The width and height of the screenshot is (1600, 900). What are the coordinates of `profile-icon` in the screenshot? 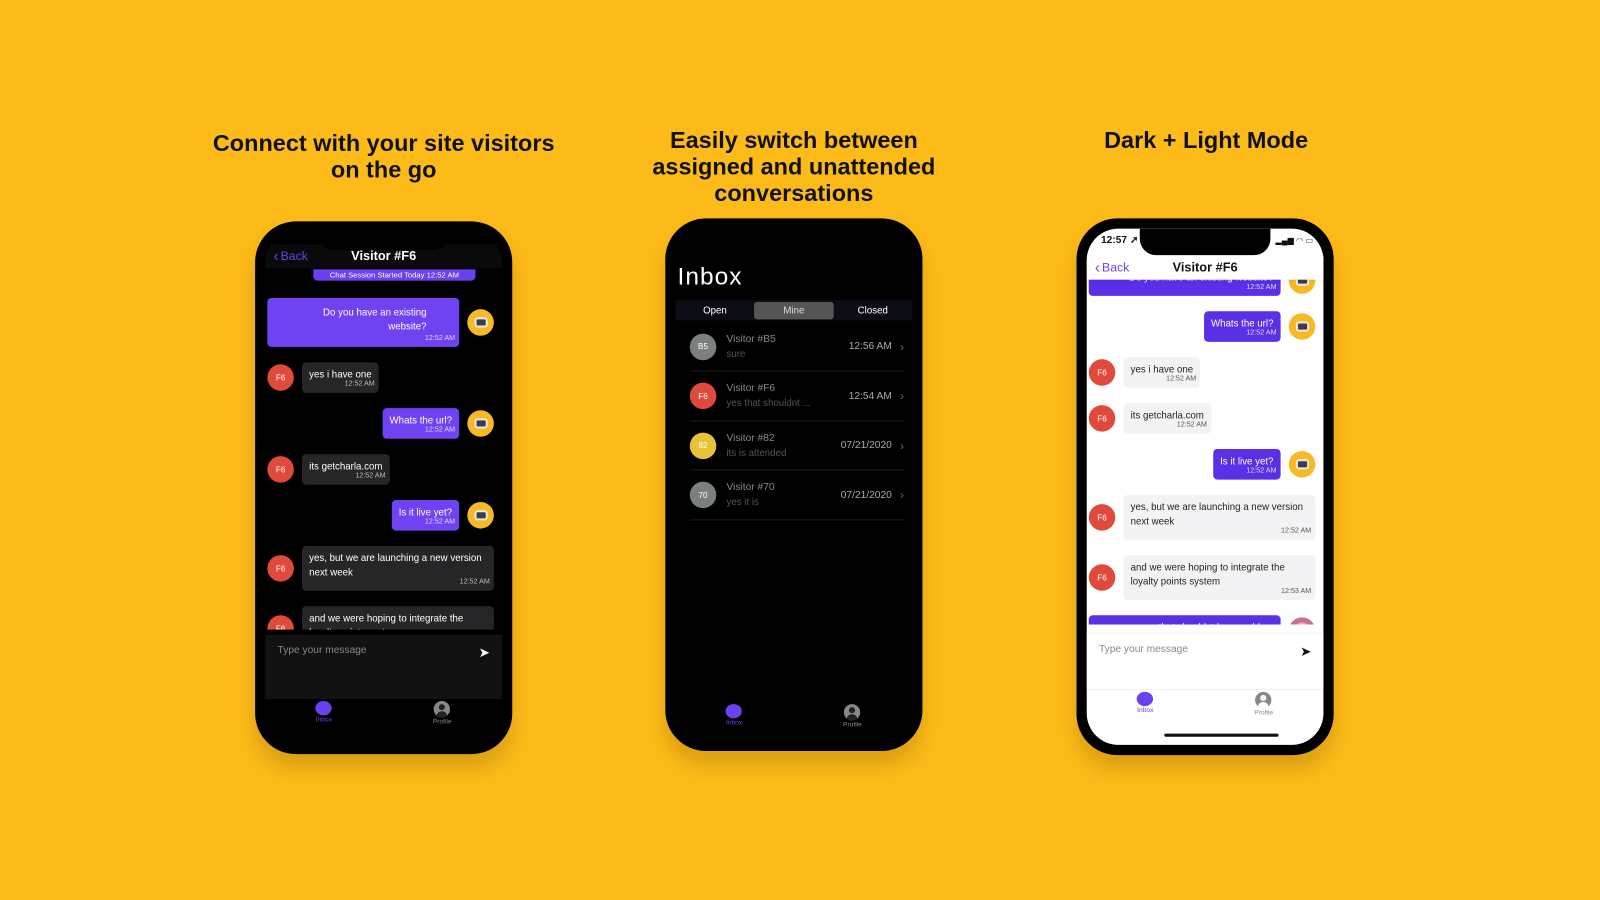 It's located at (442, 709).